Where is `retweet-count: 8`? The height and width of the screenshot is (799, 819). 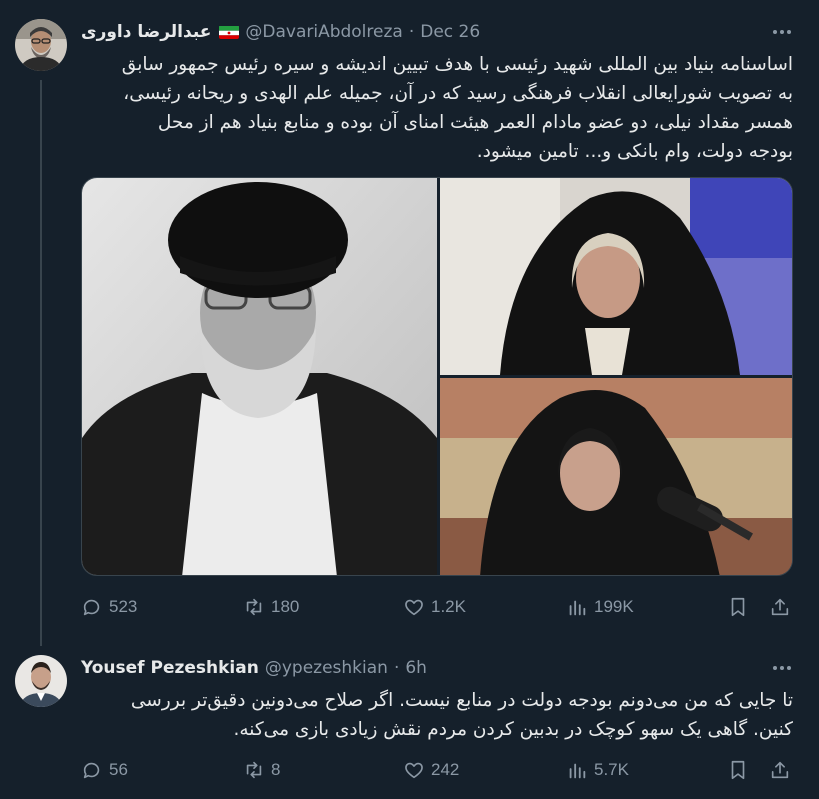 retweet-count: 8 is located at coordinates (276, 769).